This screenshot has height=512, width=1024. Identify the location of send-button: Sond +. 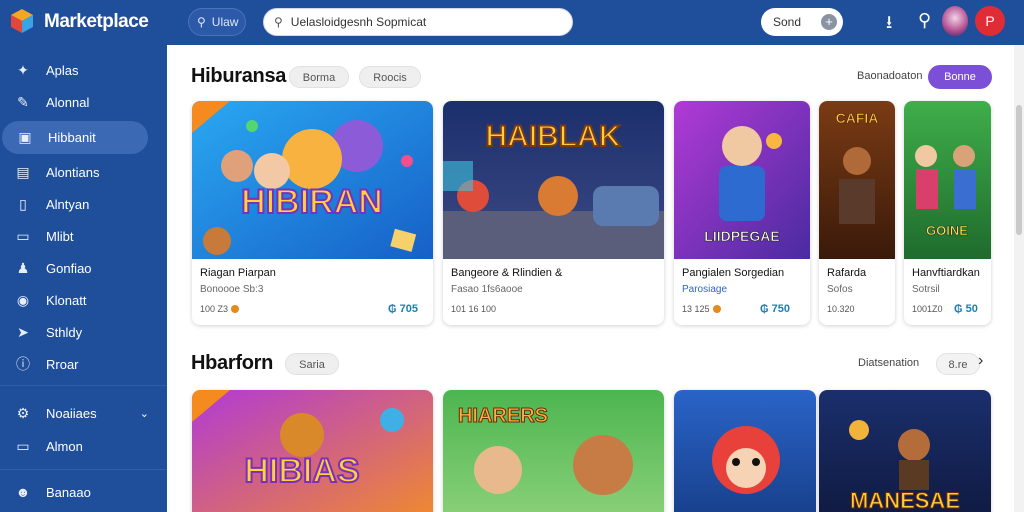
(802, 22).